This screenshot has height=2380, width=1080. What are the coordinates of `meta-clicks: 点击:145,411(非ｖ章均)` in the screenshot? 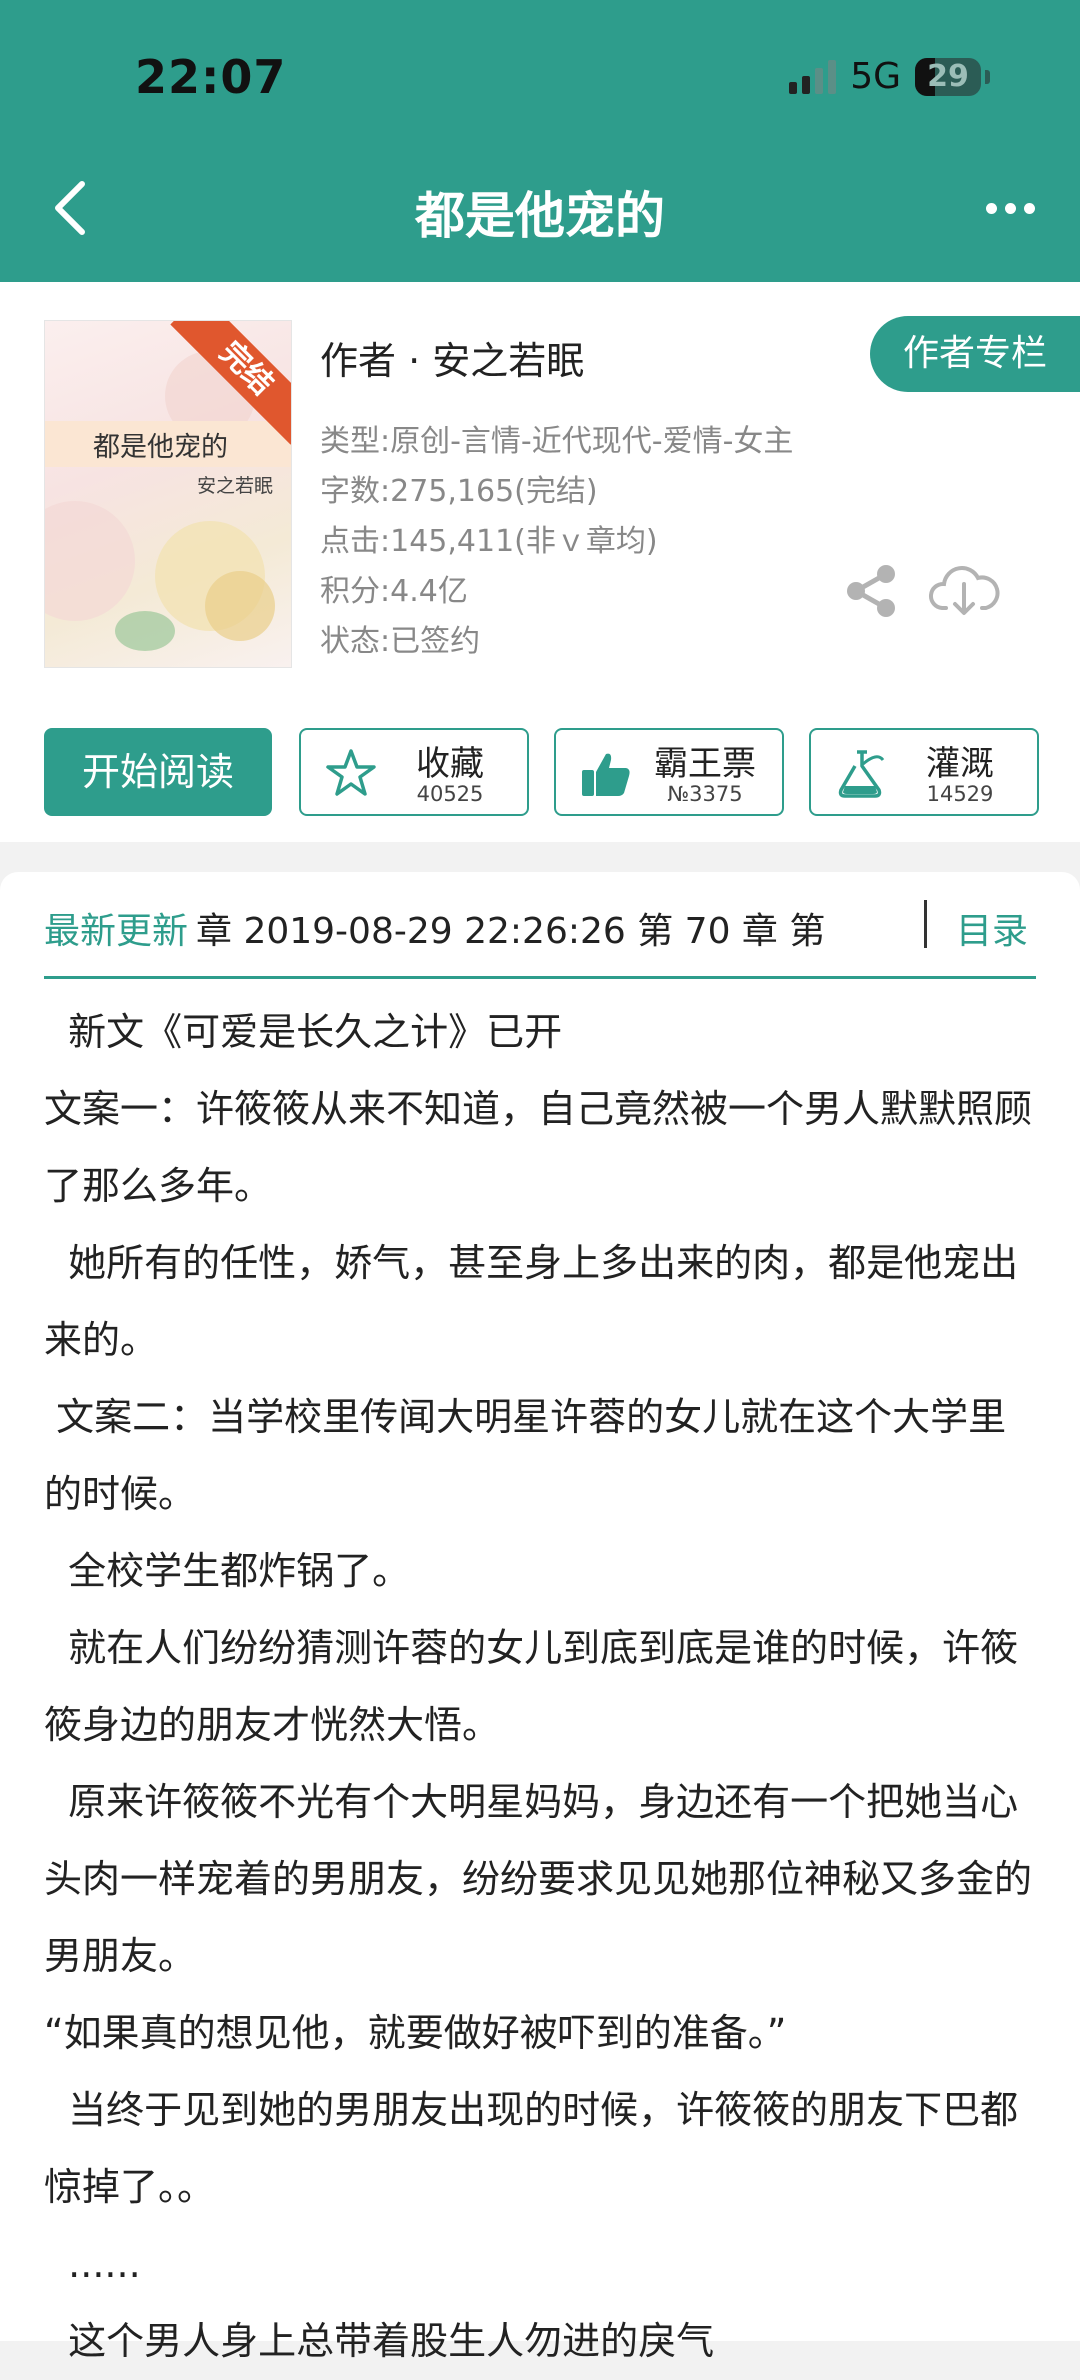 It's located at (489, 541).